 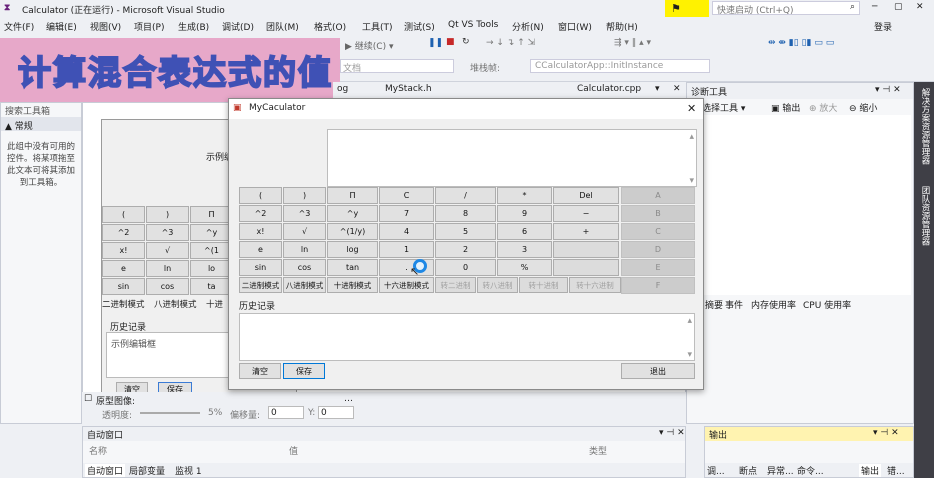 What do you see at coordinates (823, 107) in the screenshot?
I see `diag-zoom-in: ⊕ 放大` at bounding box center [823, 107].